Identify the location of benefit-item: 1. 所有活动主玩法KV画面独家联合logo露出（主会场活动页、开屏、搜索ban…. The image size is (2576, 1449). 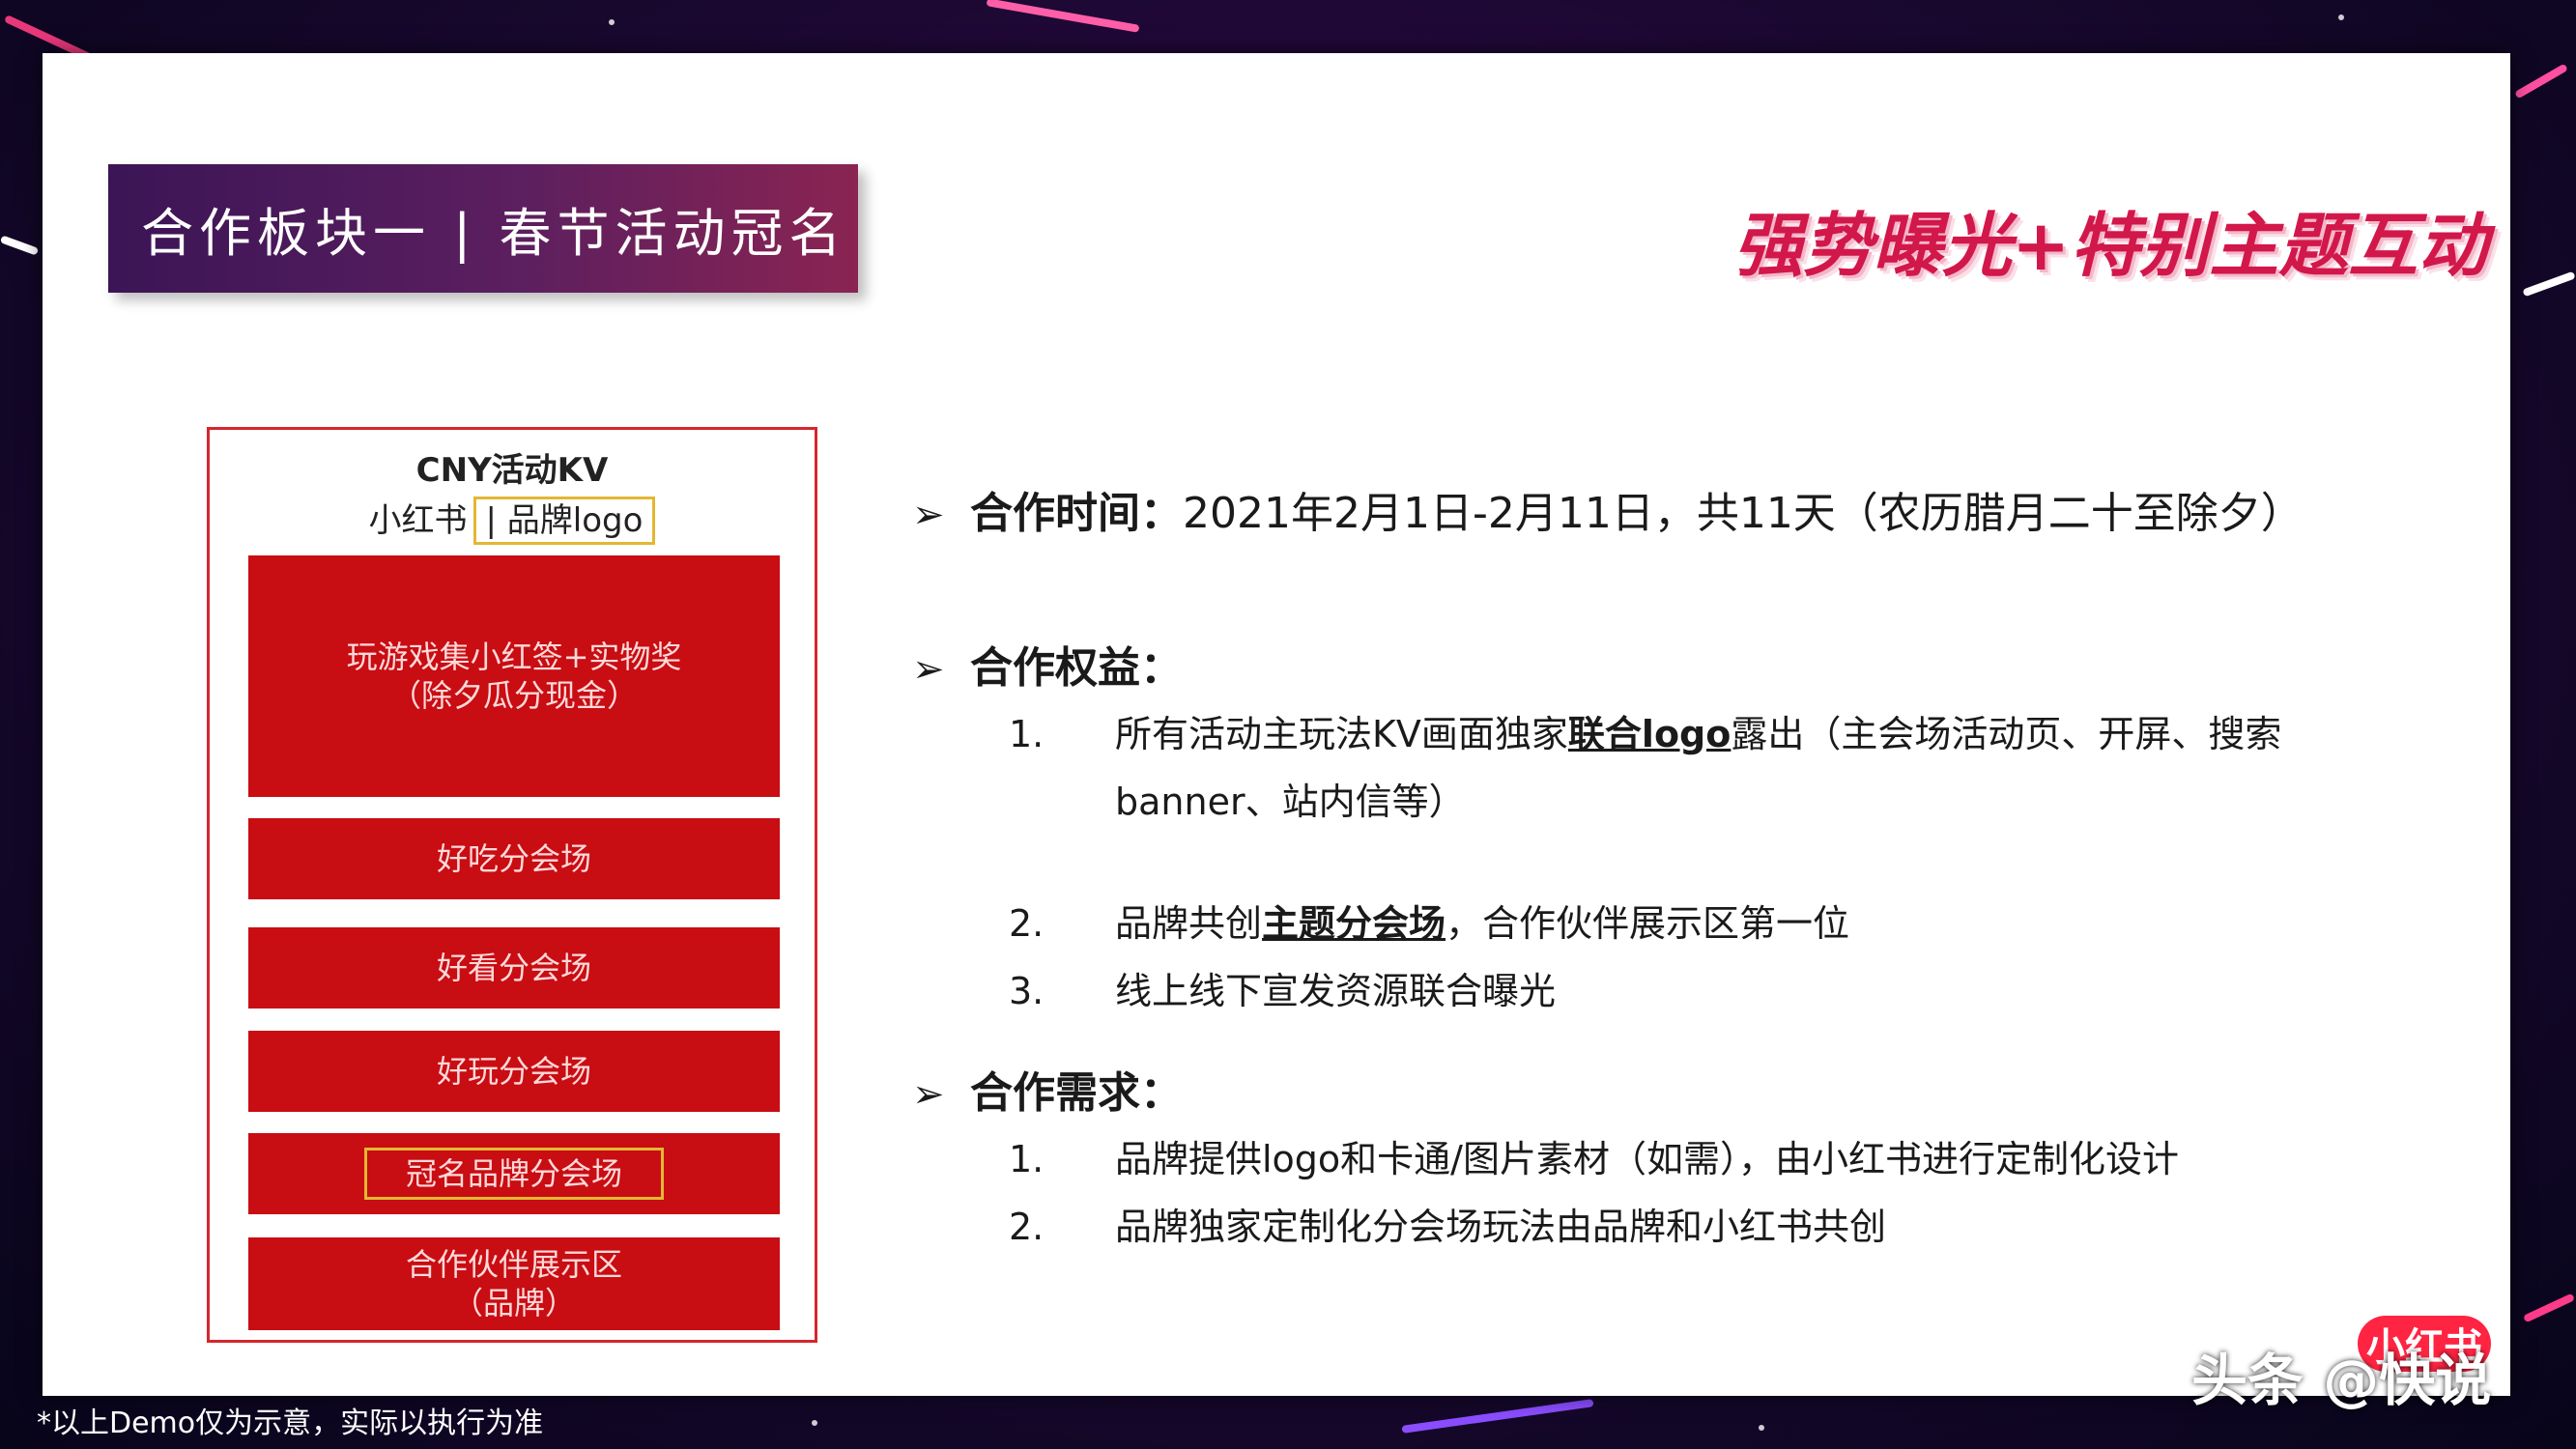
(1685, 768).